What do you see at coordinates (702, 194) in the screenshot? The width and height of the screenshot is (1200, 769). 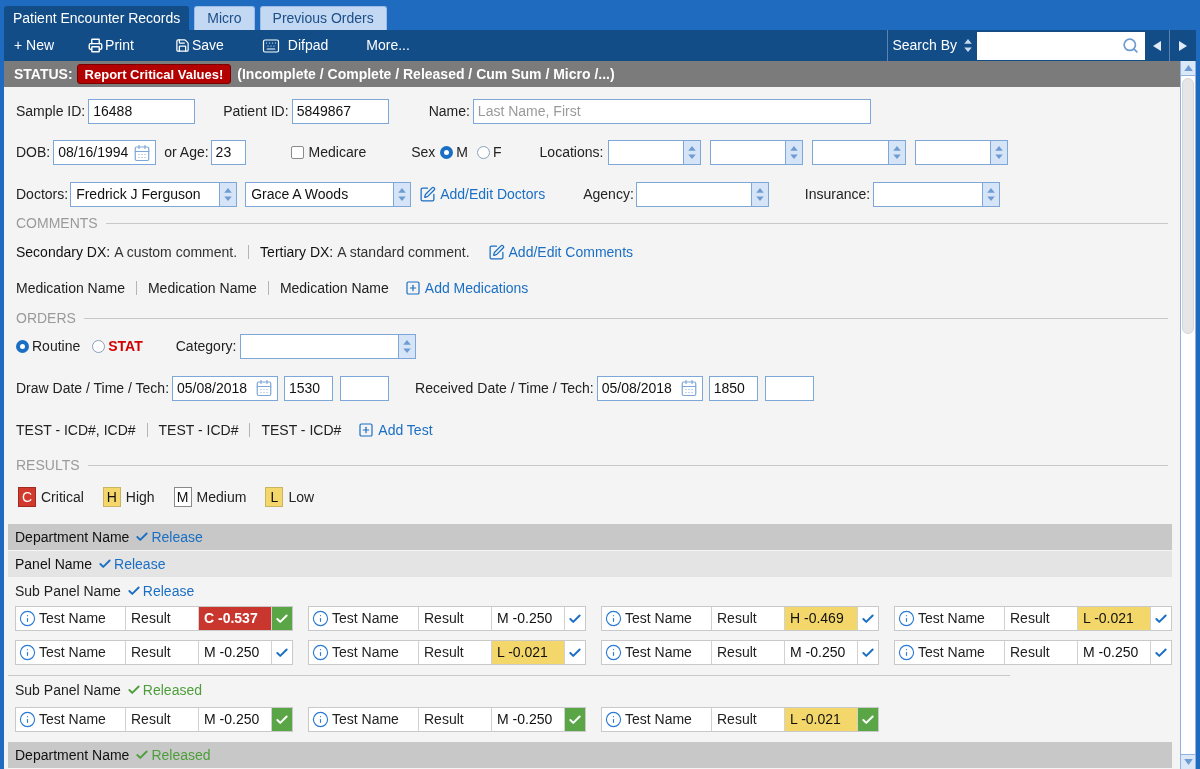 I see `agency-select` at bounding box center [702, 194].